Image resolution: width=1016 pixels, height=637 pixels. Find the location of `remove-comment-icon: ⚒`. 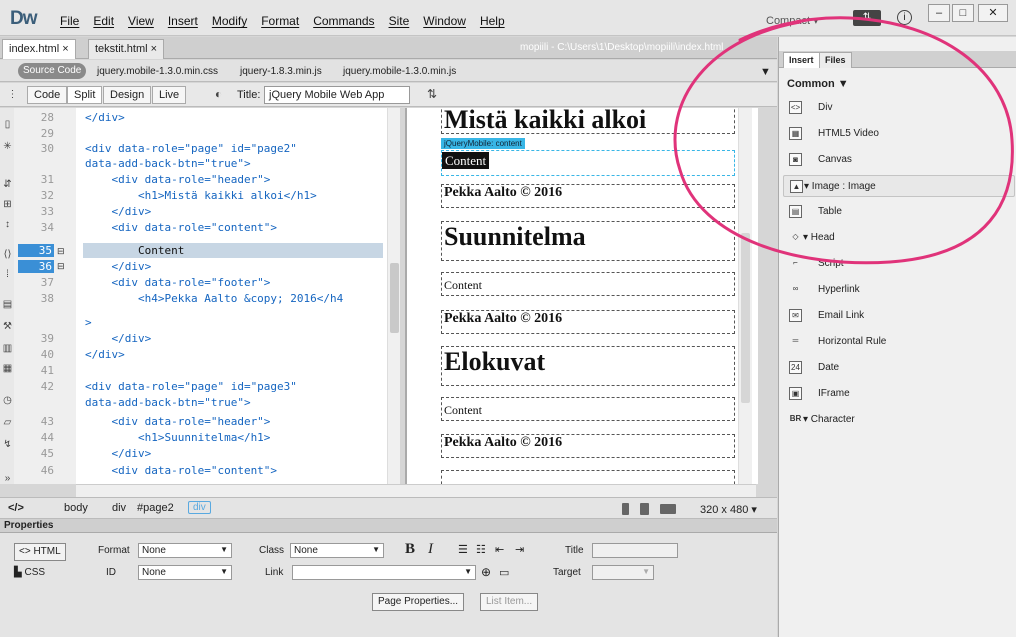

remove-comment-icon: ⚒ is located at coordinates (7, 326).